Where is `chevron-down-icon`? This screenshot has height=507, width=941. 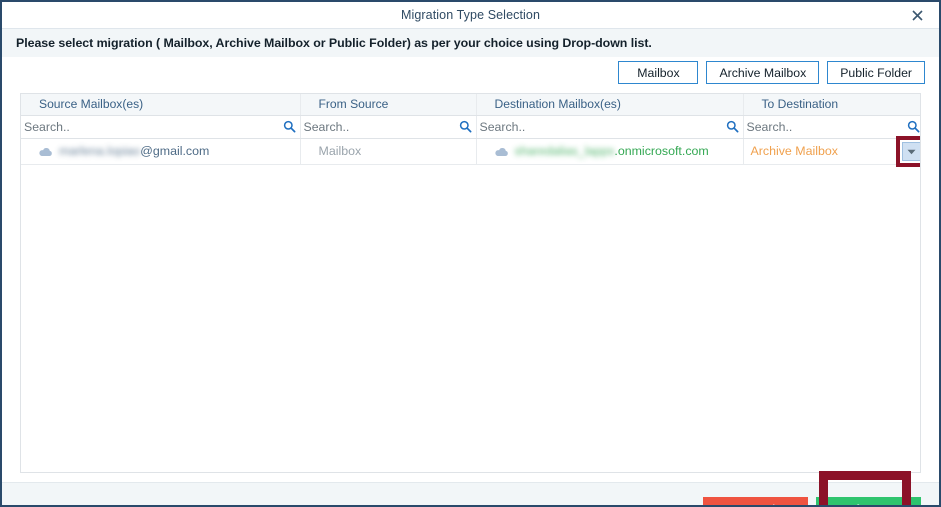
chevron-down-icon is located at coordinates (911, 151).